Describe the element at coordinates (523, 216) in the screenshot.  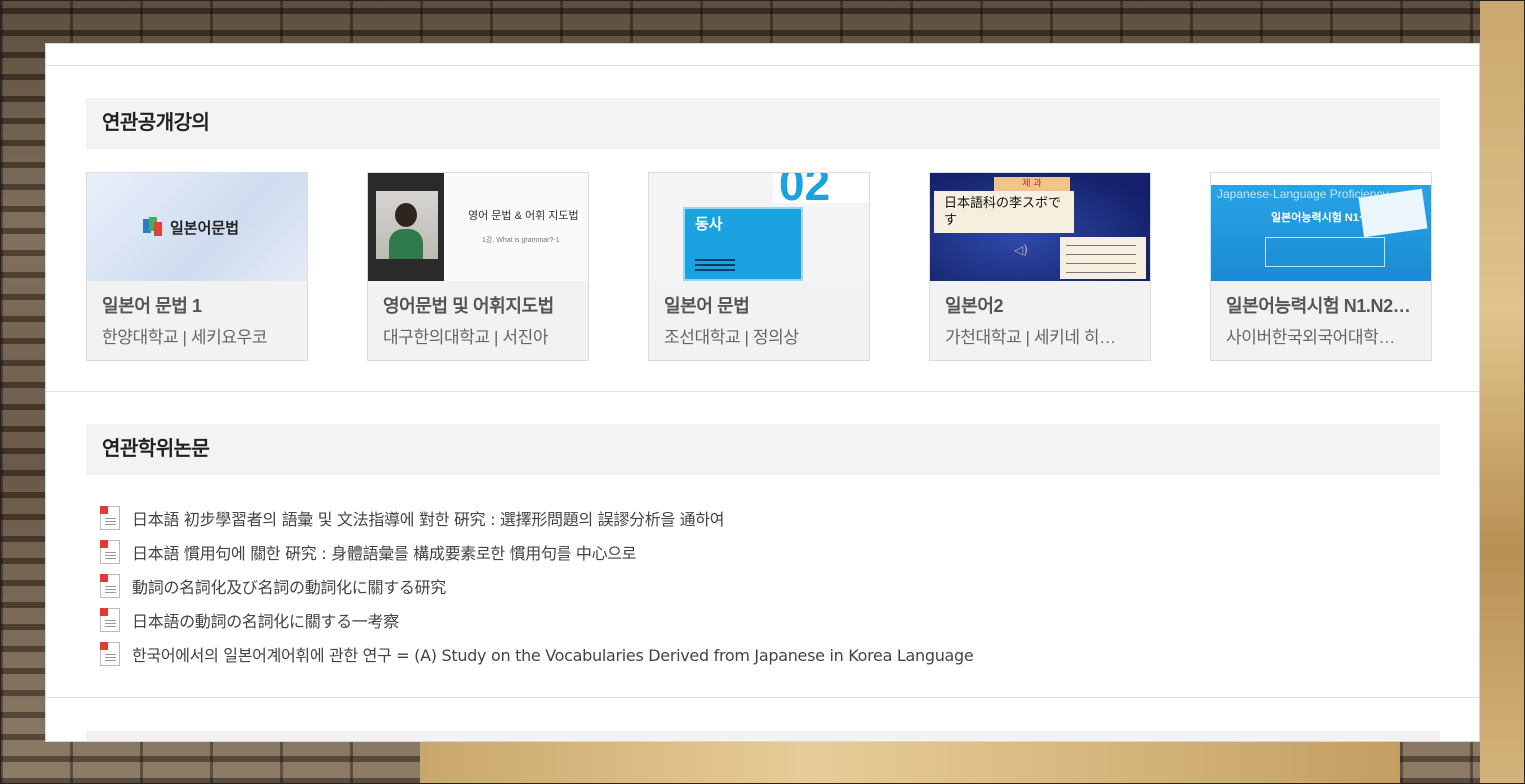
I see `thumbnail-caption: 영어 문법 & 어휘 지도법` at that location.